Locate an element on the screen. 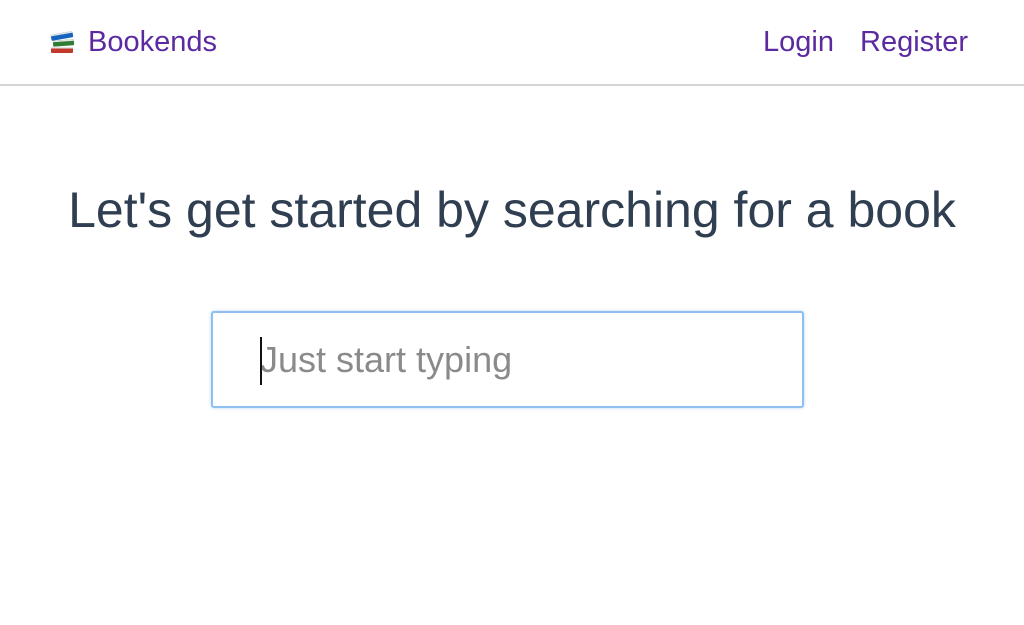  books-icon is located at coordinates (63, 42).